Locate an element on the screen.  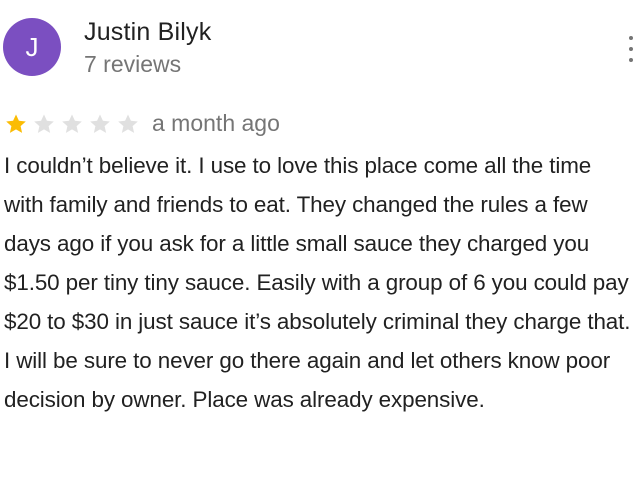
review-time: a month ago is located at coordinates (216, 122).